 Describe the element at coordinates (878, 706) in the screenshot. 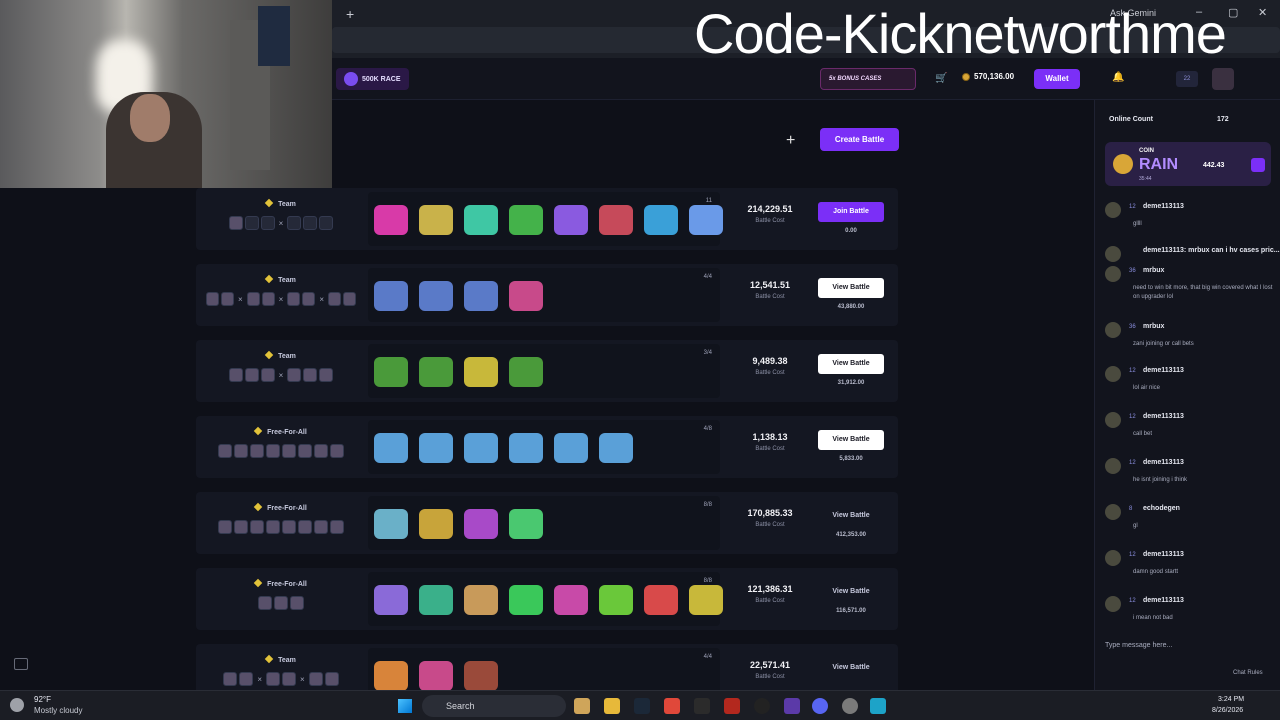

I see `app-icon-blue` at that location.